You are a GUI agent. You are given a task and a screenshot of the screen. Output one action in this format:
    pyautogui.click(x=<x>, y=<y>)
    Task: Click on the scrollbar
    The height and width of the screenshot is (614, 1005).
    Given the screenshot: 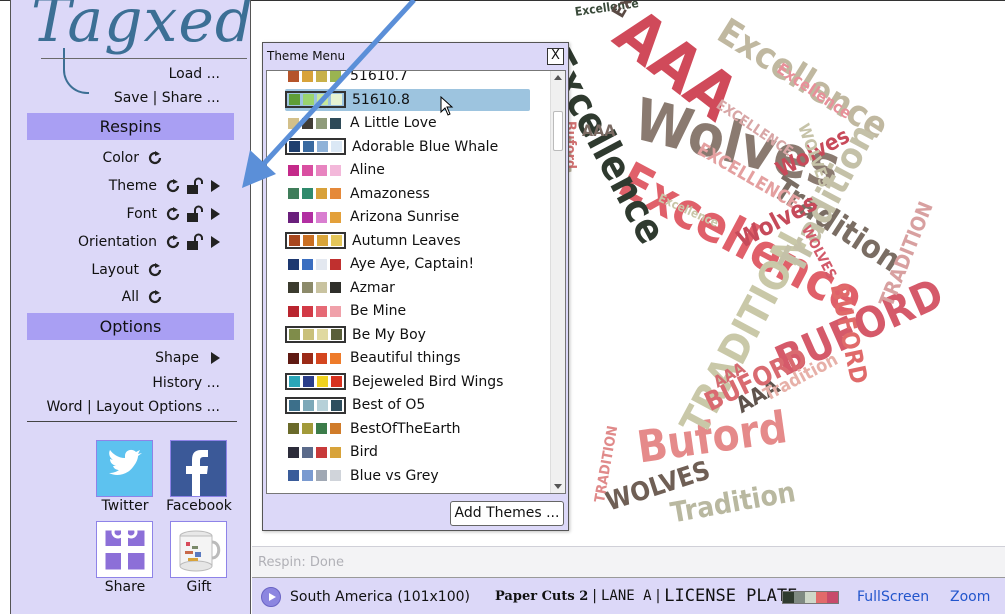 What is the action you would take?
    pyautogui.click(x=557, y=282)
    